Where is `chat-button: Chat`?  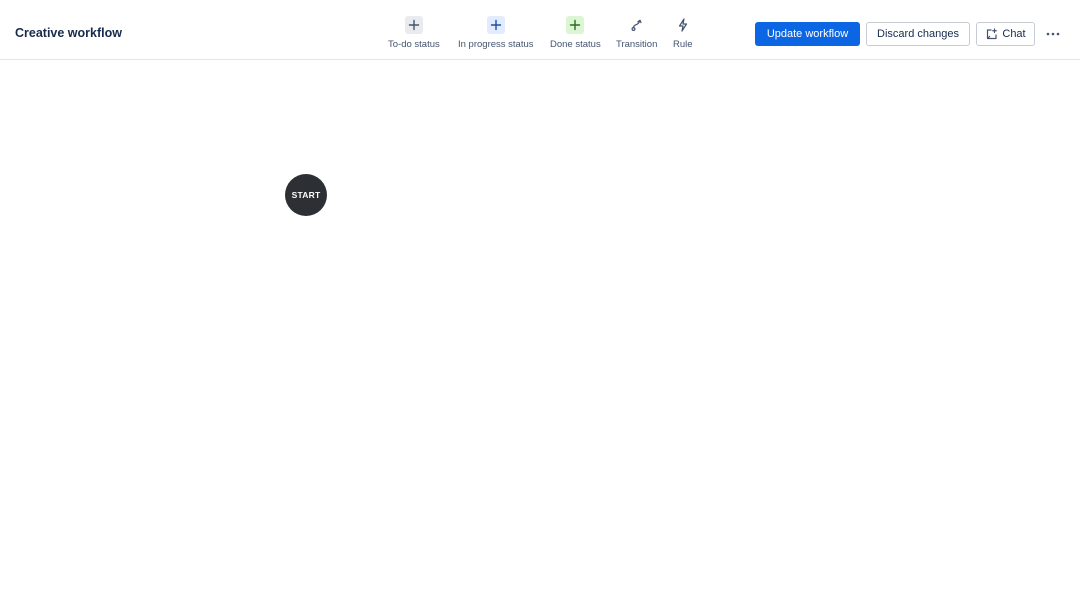
chat-button: Chat is located at coordinates (1005, 34).